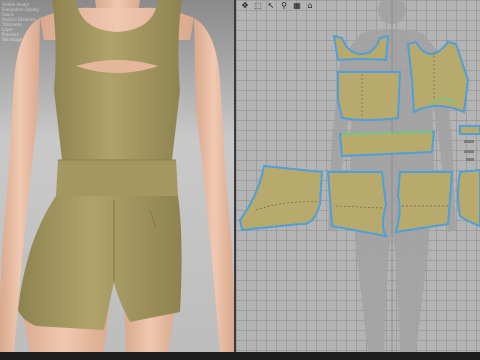  What do you see at coordinates (469, 150) in the screenshot?
I see `notch-marks` at bounding box center [469, 150].